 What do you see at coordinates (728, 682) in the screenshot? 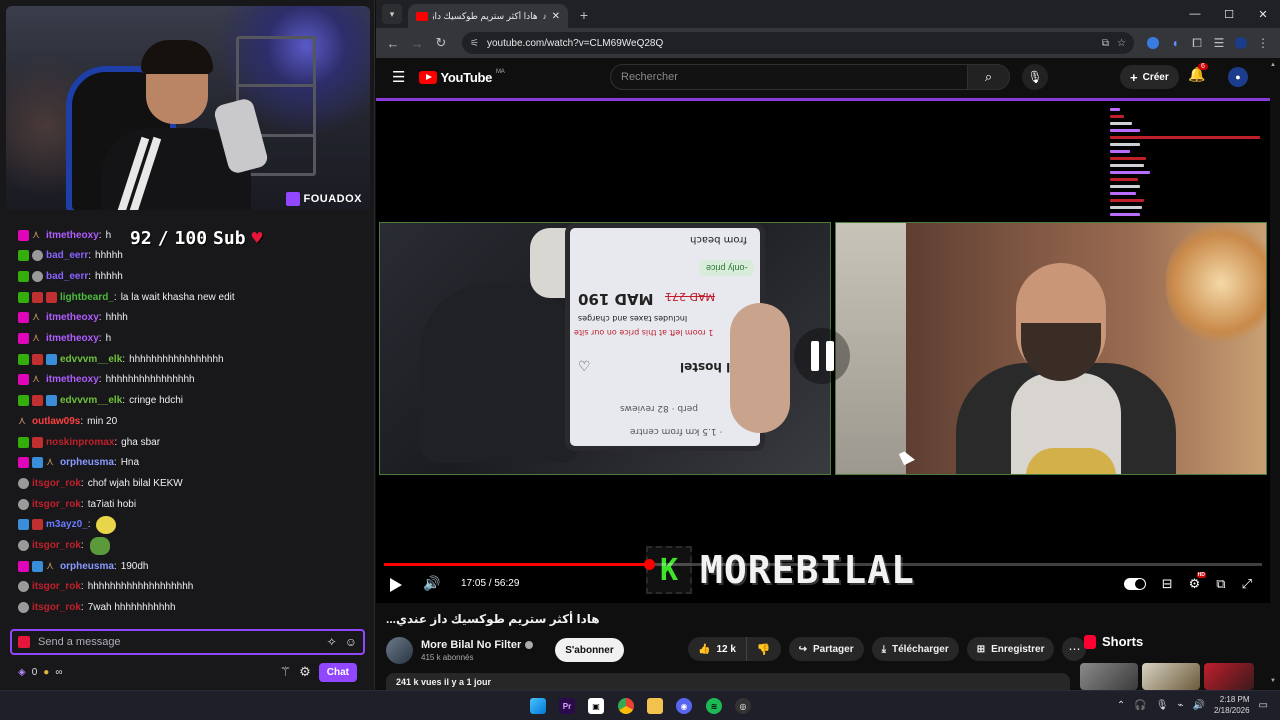
I see `description-box: 241 k vues il y a 1 jour` at bounding box center [728, 682].